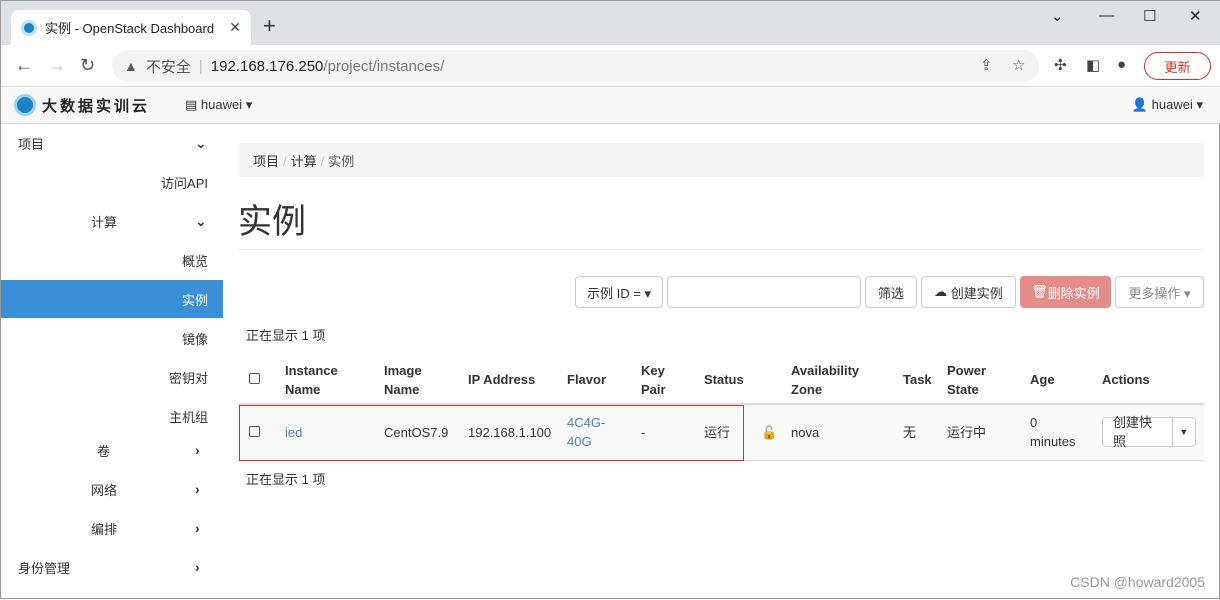 This screenshot has height=600, width=1220. Describe the element at coordinates (839, 432) in the screenshot. I see `availability-zone: nova` at that location.